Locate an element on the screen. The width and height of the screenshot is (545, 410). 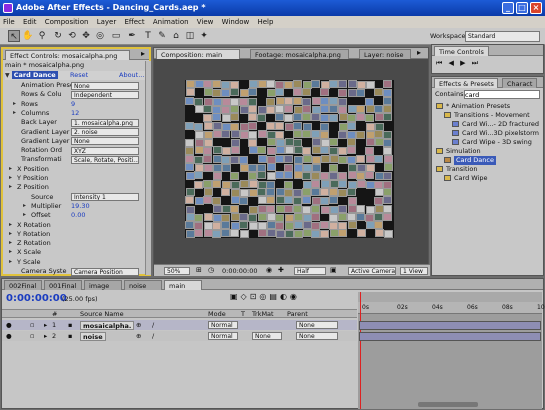
effect-property-label: Offset is located at coordinates (41, 215).